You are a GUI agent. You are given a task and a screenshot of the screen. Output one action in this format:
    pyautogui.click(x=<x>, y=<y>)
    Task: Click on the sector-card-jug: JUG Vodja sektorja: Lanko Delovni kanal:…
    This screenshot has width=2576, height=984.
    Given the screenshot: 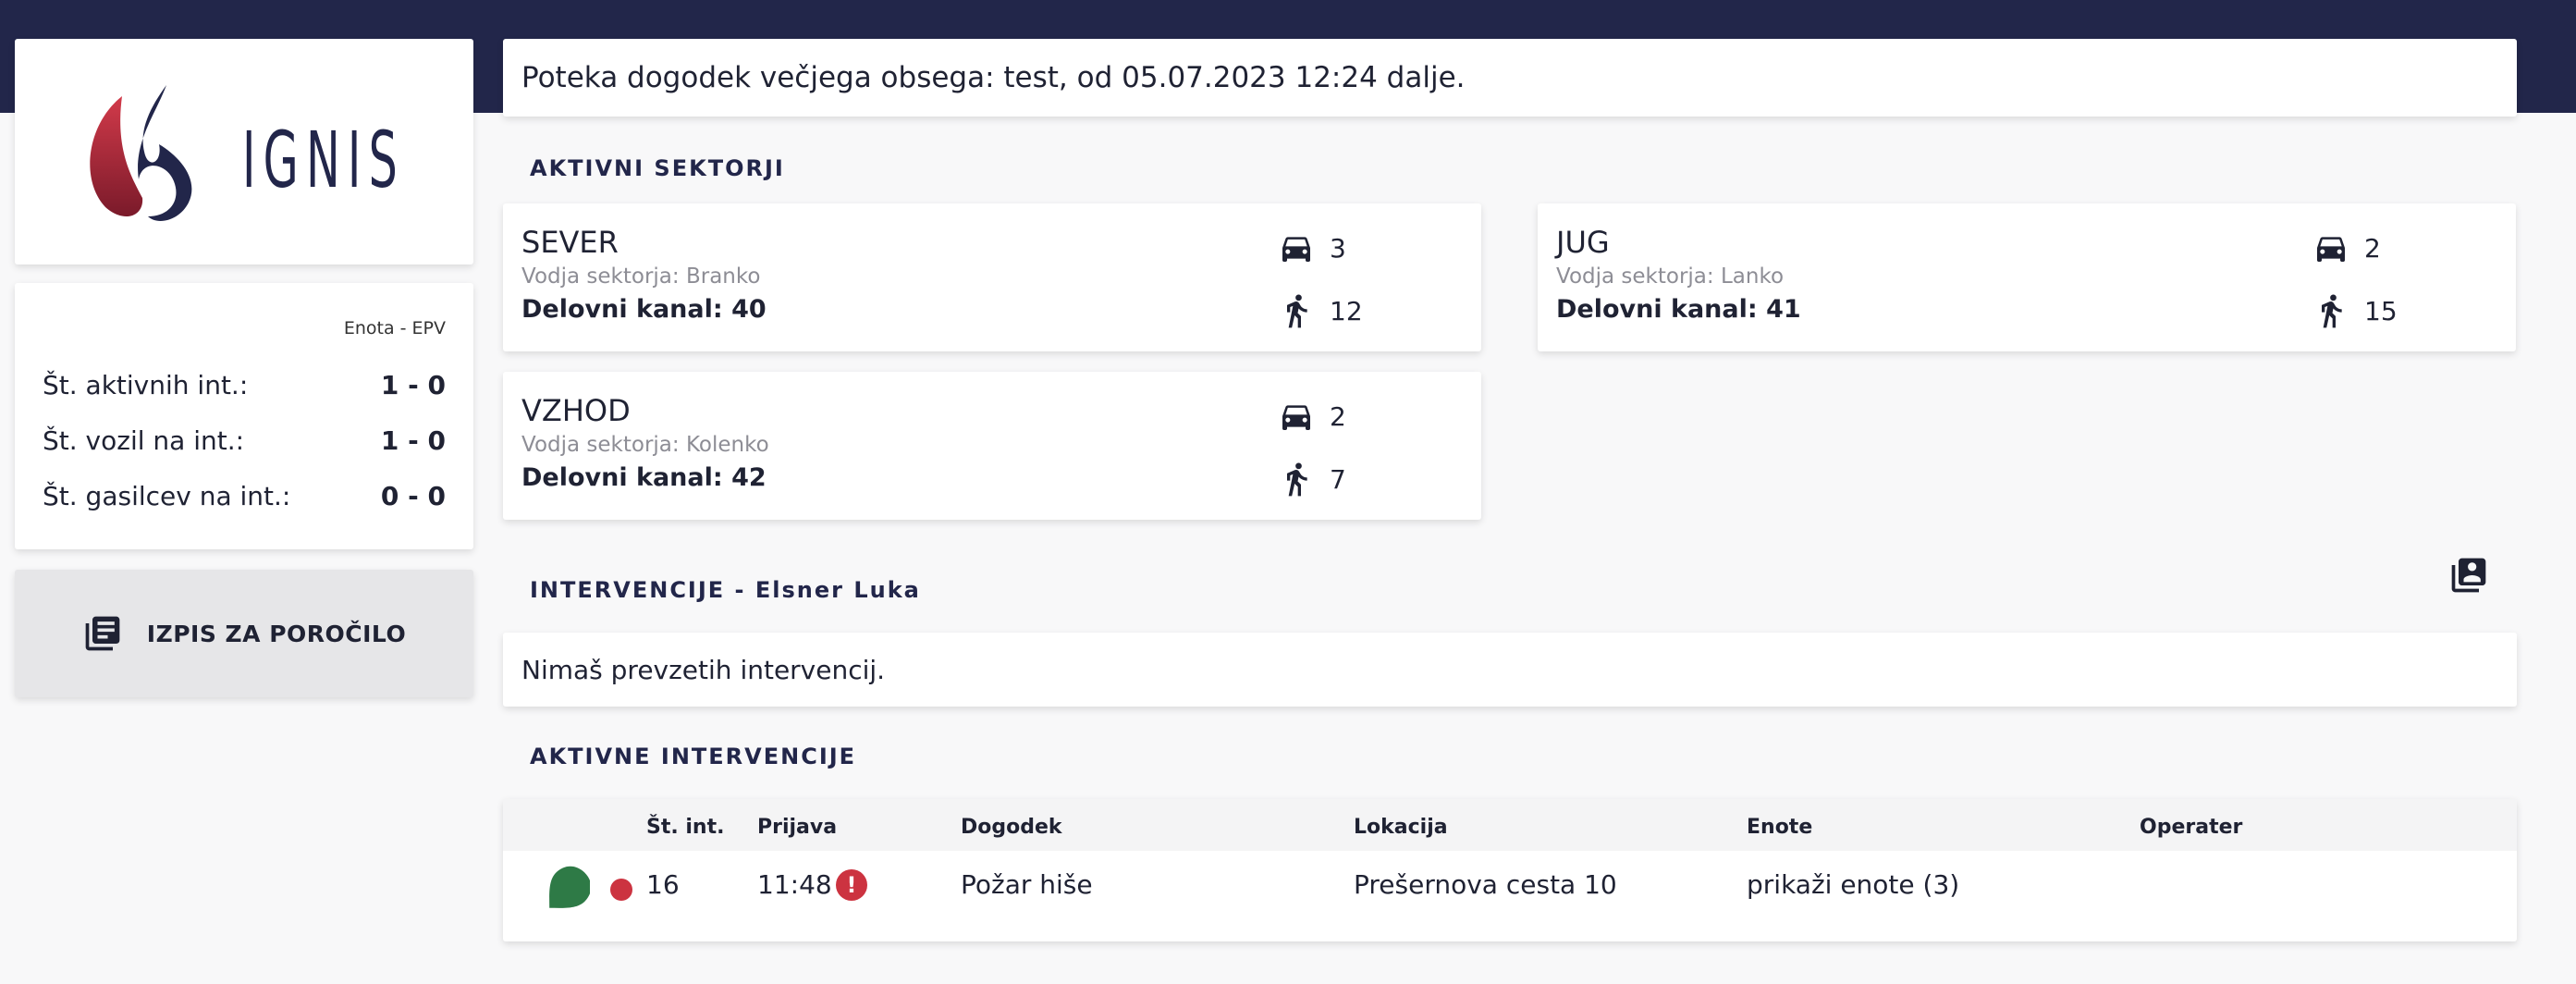 What is the action you would take?
    pyautogui.click(x=2027, y=277)
    